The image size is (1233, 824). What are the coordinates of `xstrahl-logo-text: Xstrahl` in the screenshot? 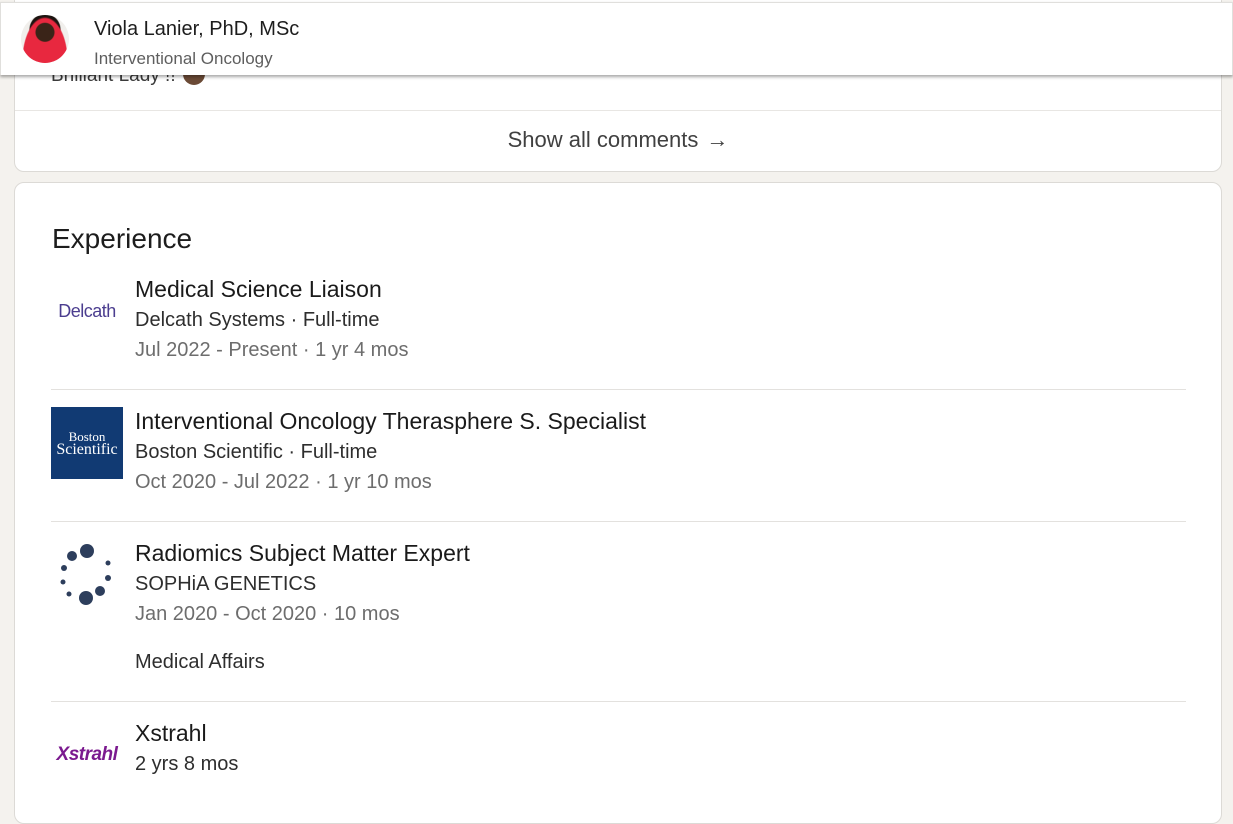 It's located at (87, 754).